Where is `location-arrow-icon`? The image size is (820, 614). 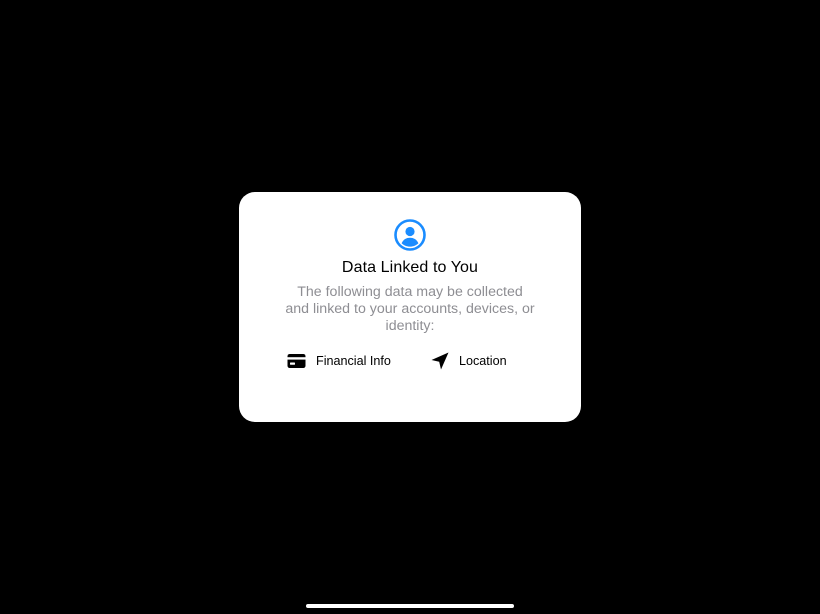
location-arrow-icon is located at coordinates (440, 361).